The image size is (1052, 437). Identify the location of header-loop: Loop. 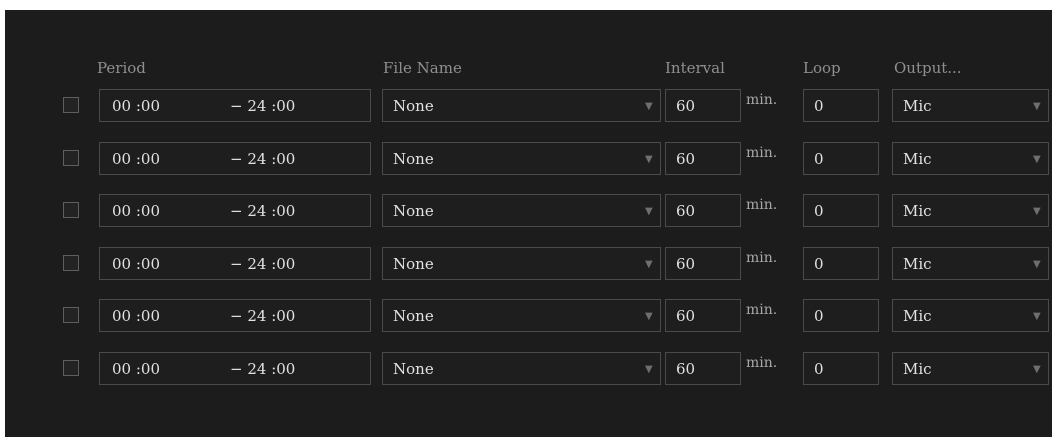
(822, 68).